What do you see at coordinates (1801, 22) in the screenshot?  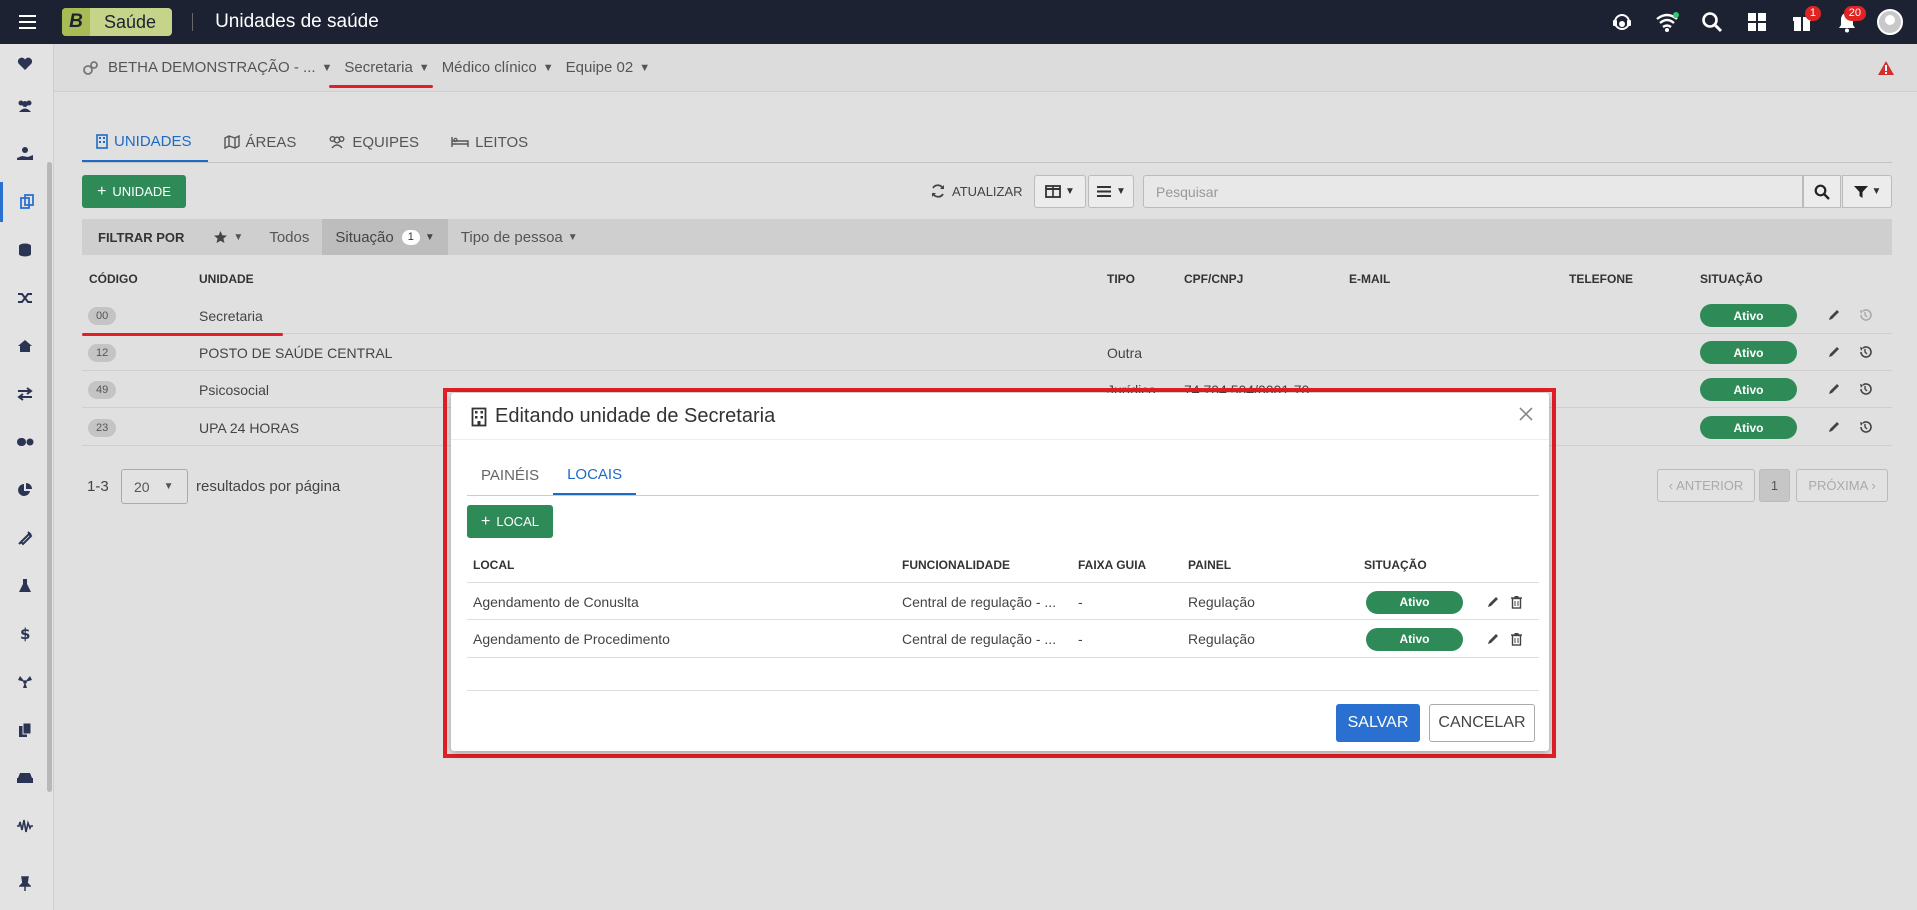 I see `gift-icon: 1` at bounding box center [1801, 22].